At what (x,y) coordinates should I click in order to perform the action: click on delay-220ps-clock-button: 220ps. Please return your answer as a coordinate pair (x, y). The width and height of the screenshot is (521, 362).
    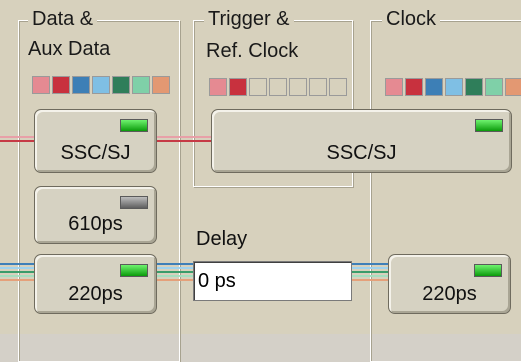
    Looking at the image, I should click on (449, 284).